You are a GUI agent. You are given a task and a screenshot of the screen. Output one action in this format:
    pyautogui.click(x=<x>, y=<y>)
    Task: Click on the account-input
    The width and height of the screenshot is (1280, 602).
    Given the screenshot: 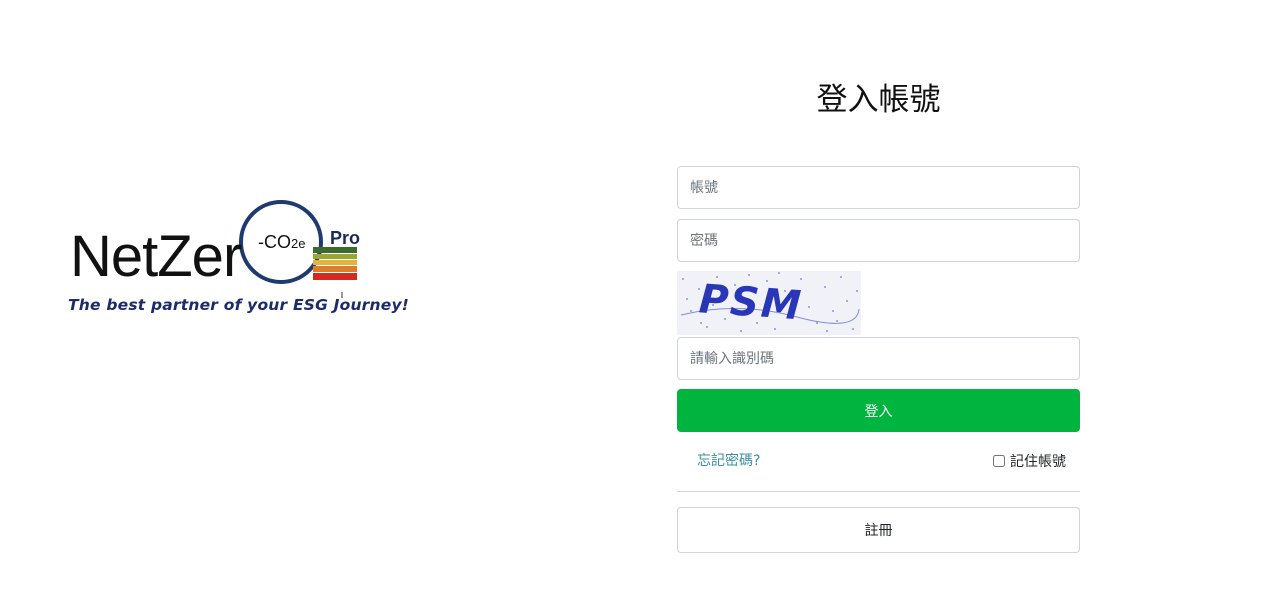 What is the action you would take?
    pyautogui.click(x=878, y=187)
    